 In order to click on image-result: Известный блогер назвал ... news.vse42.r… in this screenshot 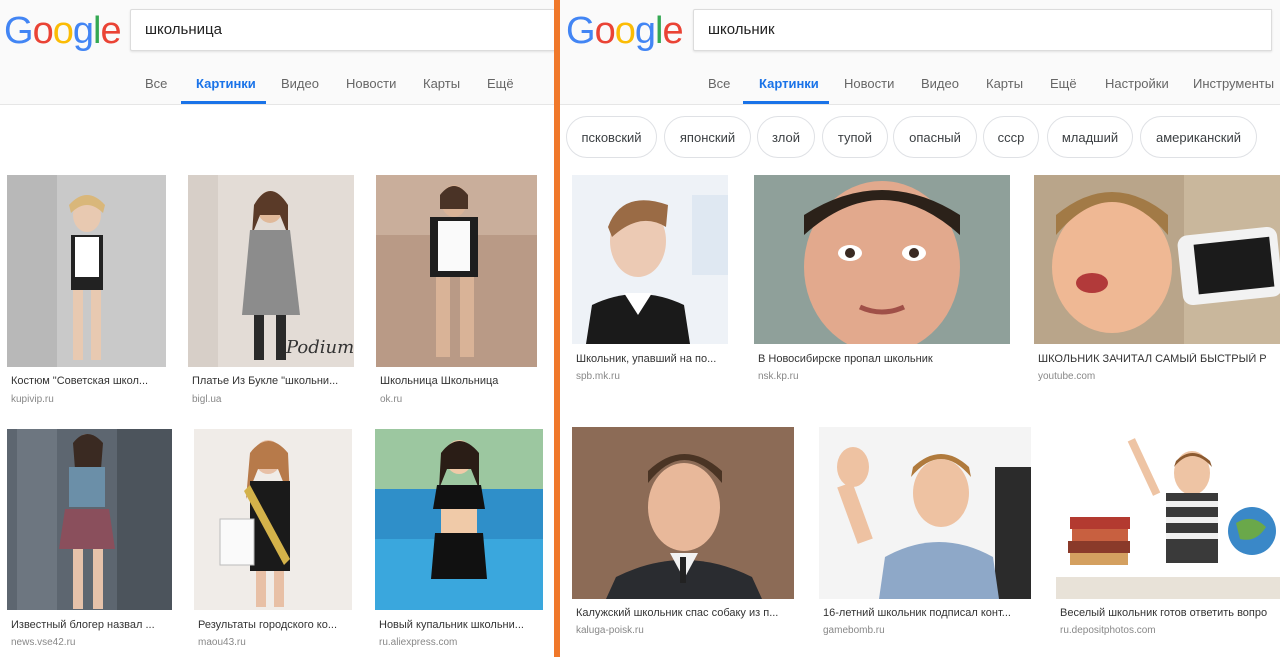, I will do `click(90, 543)`.